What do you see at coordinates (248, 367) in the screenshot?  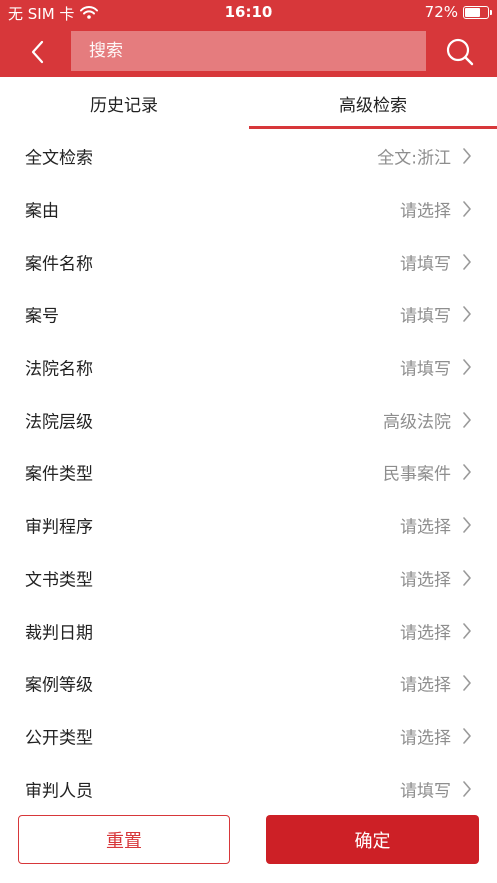 I see `field-court-name: 法院名称 请填写` at bounding box center [248, 367].